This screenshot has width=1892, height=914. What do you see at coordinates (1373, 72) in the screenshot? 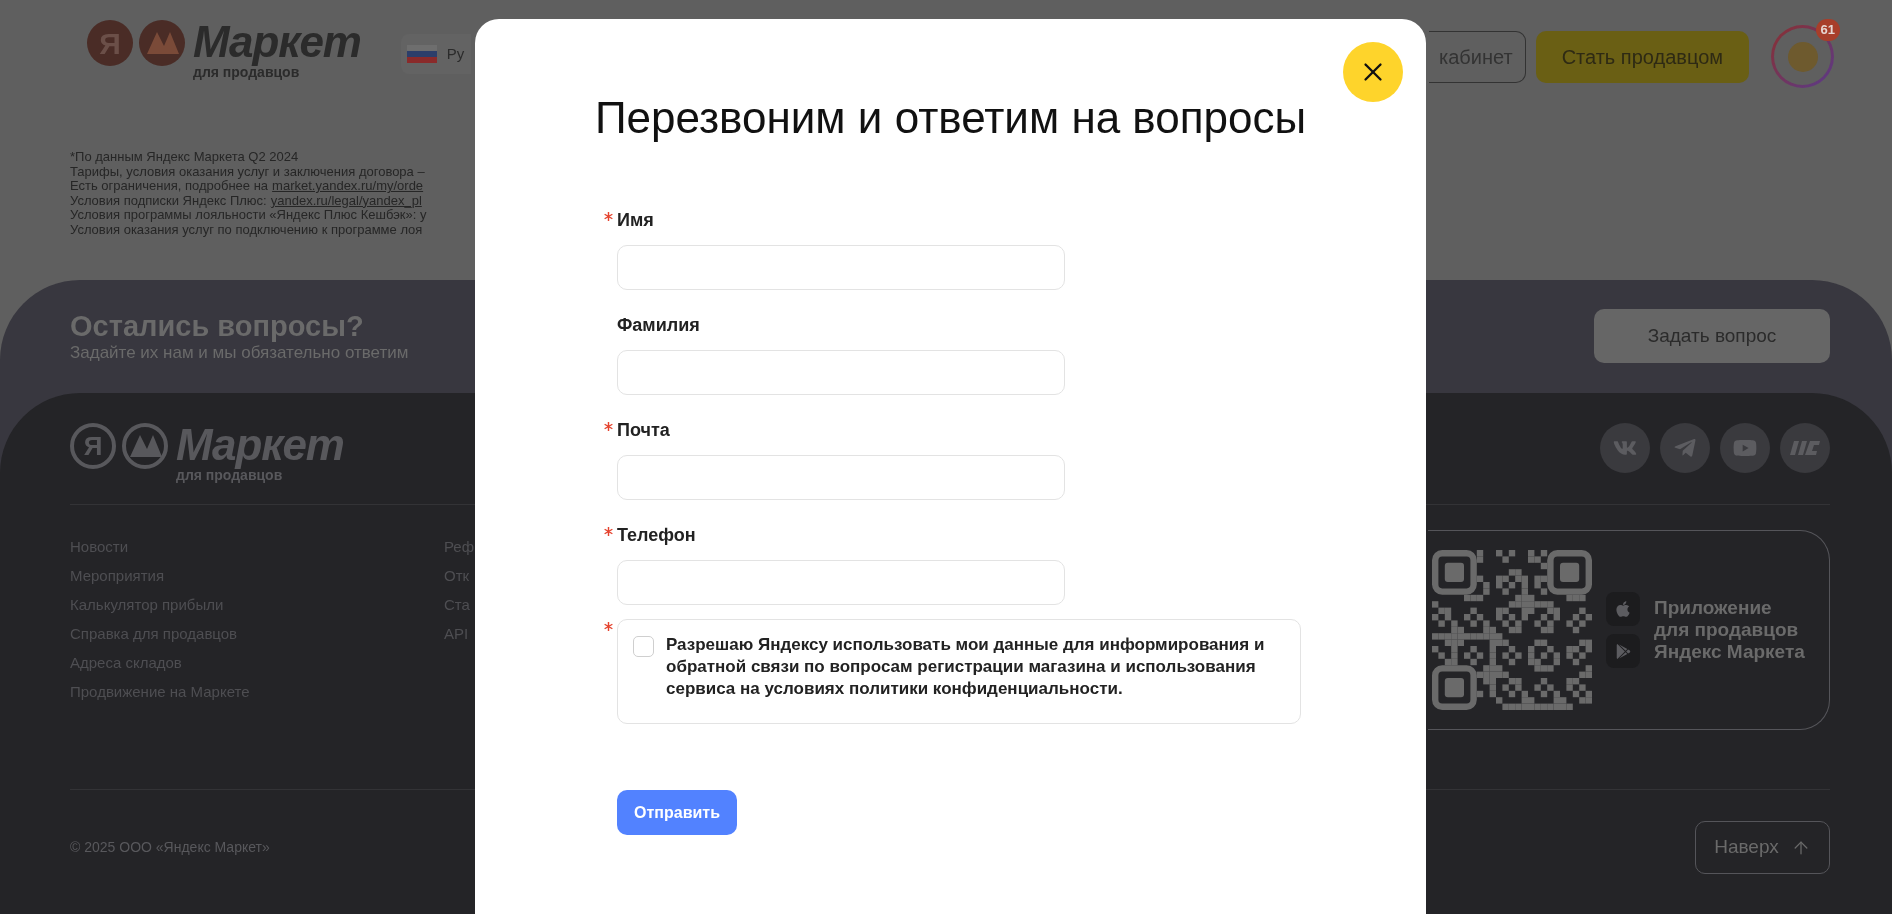
I see `close-button` at bounding box center [1373, 72].